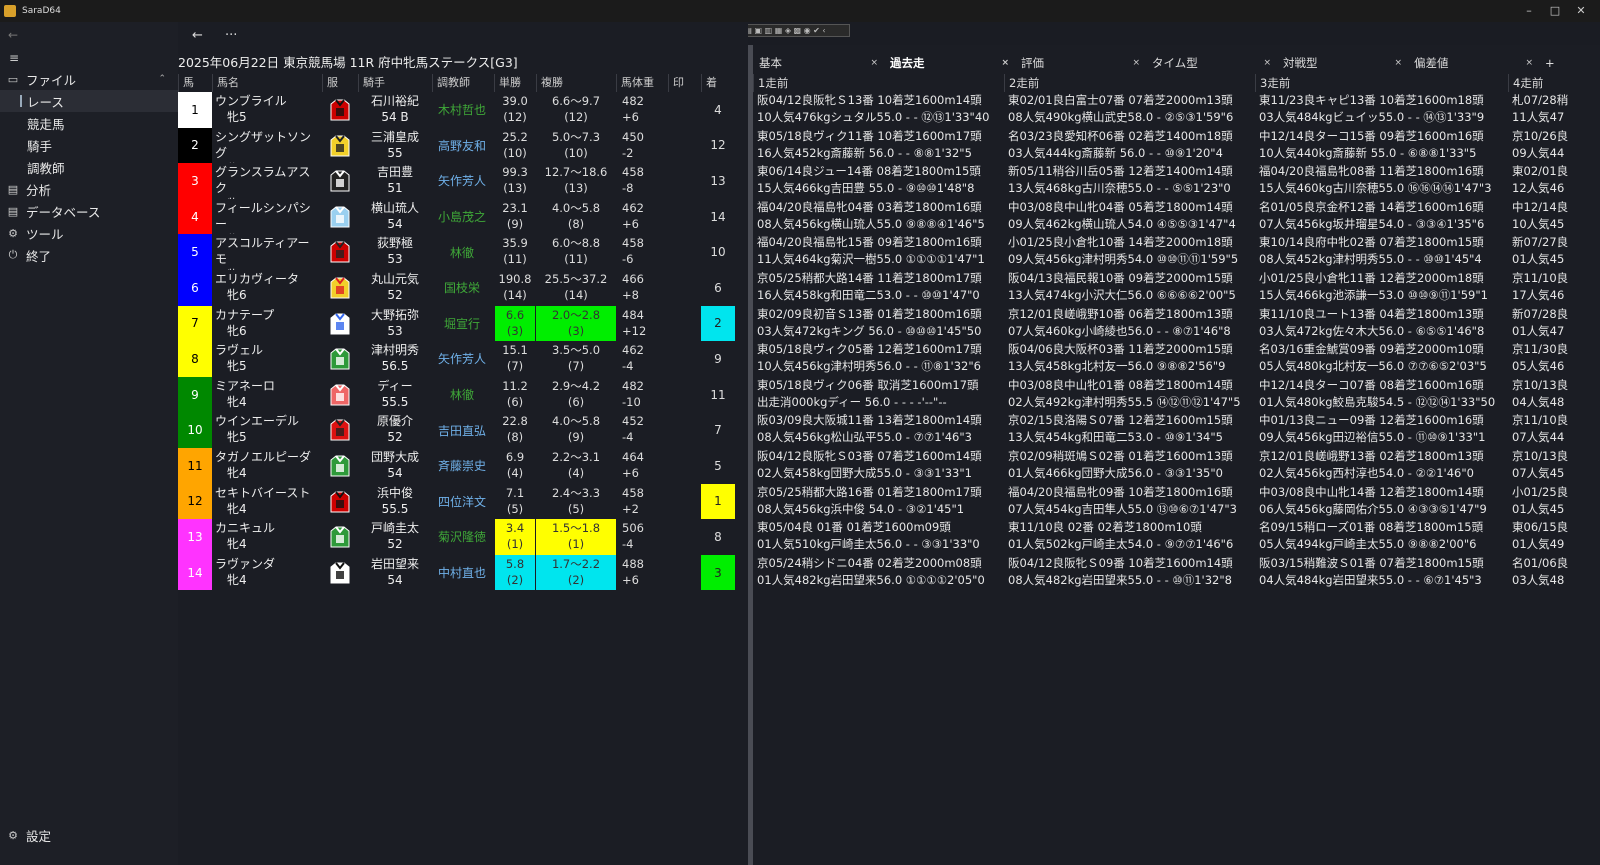 The image size is (1600, 865). Describe the element at coordinates (267, 395) in the screenshot. I see `horse-name-cell: ミアネーロ 牝4` at that location.